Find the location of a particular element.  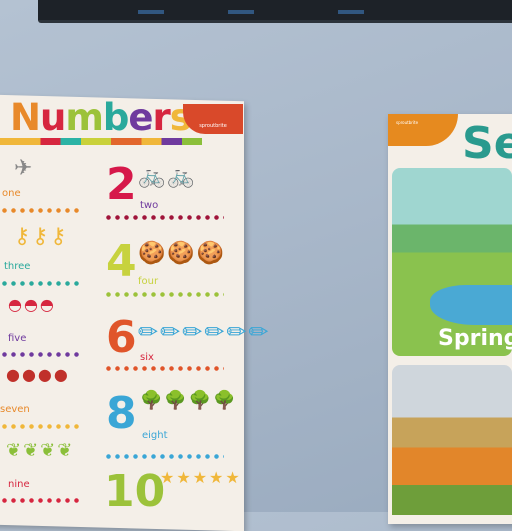

number-word: one is located at coordinates (11, 193).